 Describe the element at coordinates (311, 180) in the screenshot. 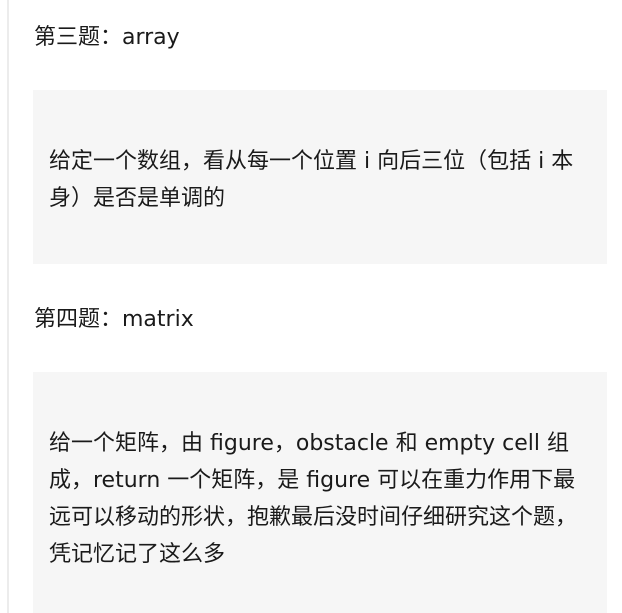

I see `quote-text-array: 给定一个数组，看从每一个位置 i 向后三位（包括 i 本身）是否是单调的` at that location.